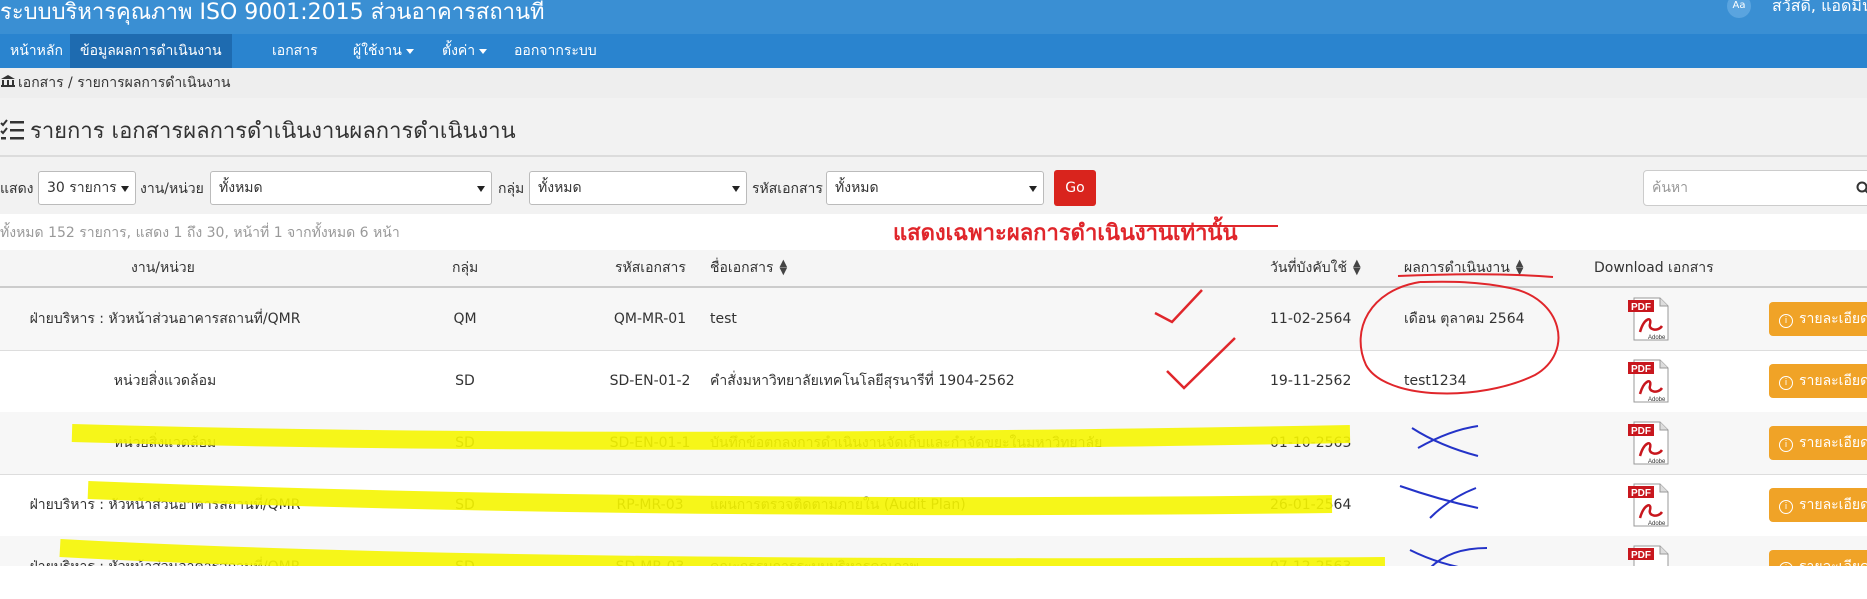 This screenshot has height=599, width=1867. Describe the element at coordinates (511, 189) in the screenshot. I see `group-label: กลุ่ม` at that location.